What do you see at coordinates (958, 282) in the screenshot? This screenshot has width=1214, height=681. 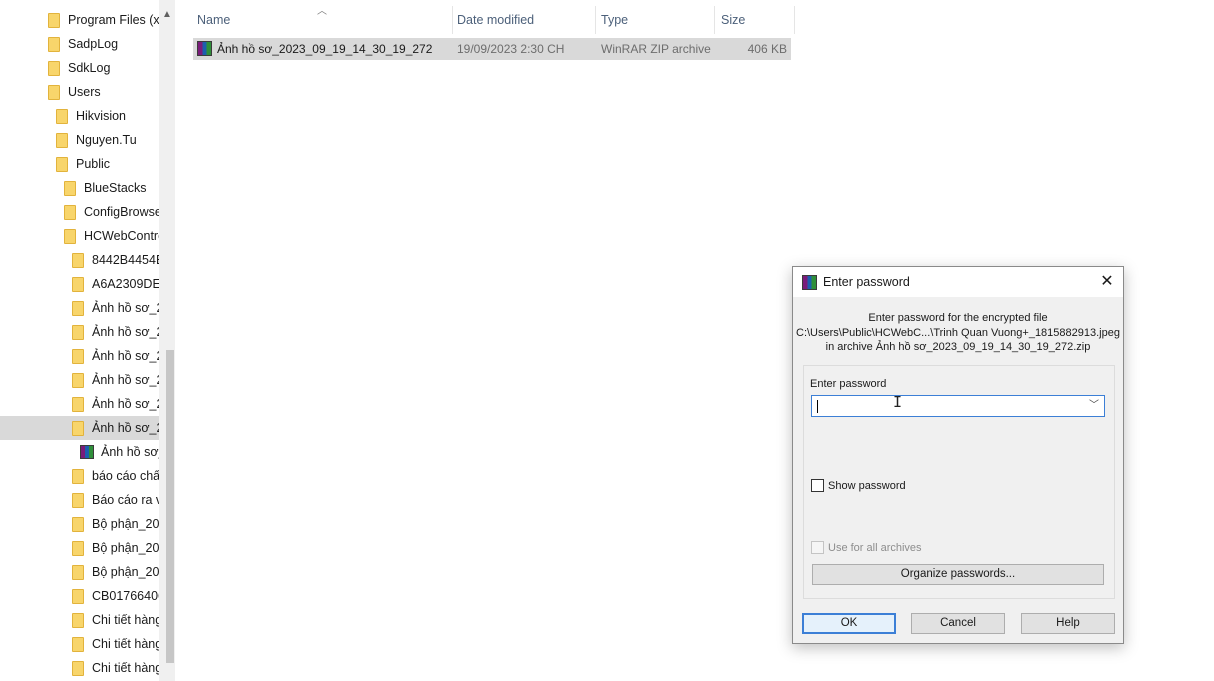 I see `dialog-title-bar: Enter password ✕` at bounding box center [958, 282].